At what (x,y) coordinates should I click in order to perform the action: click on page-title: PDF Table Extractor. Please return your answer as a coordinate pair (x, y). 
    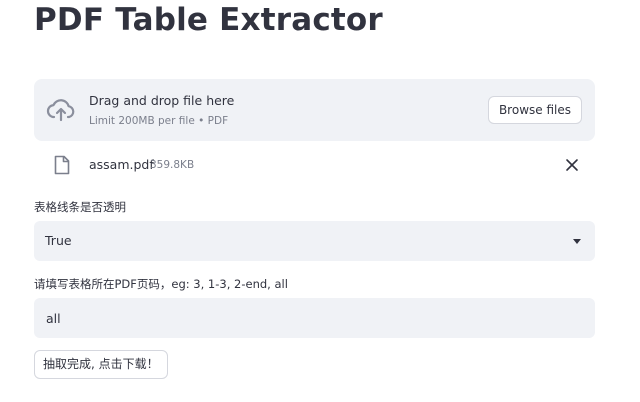
    Looking at the image, I should click on (208, 20).